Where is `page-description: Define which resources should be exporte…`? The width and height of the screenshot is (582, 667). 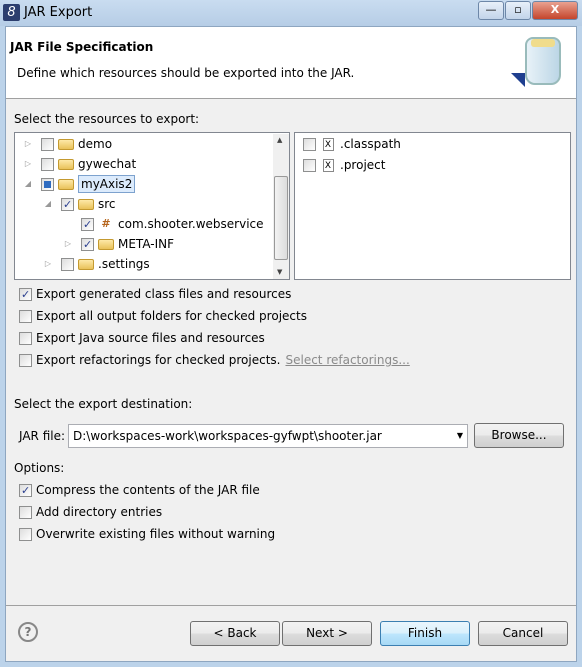 page-description: Define which resources should be exporte… is located at coordinates (186, 73).